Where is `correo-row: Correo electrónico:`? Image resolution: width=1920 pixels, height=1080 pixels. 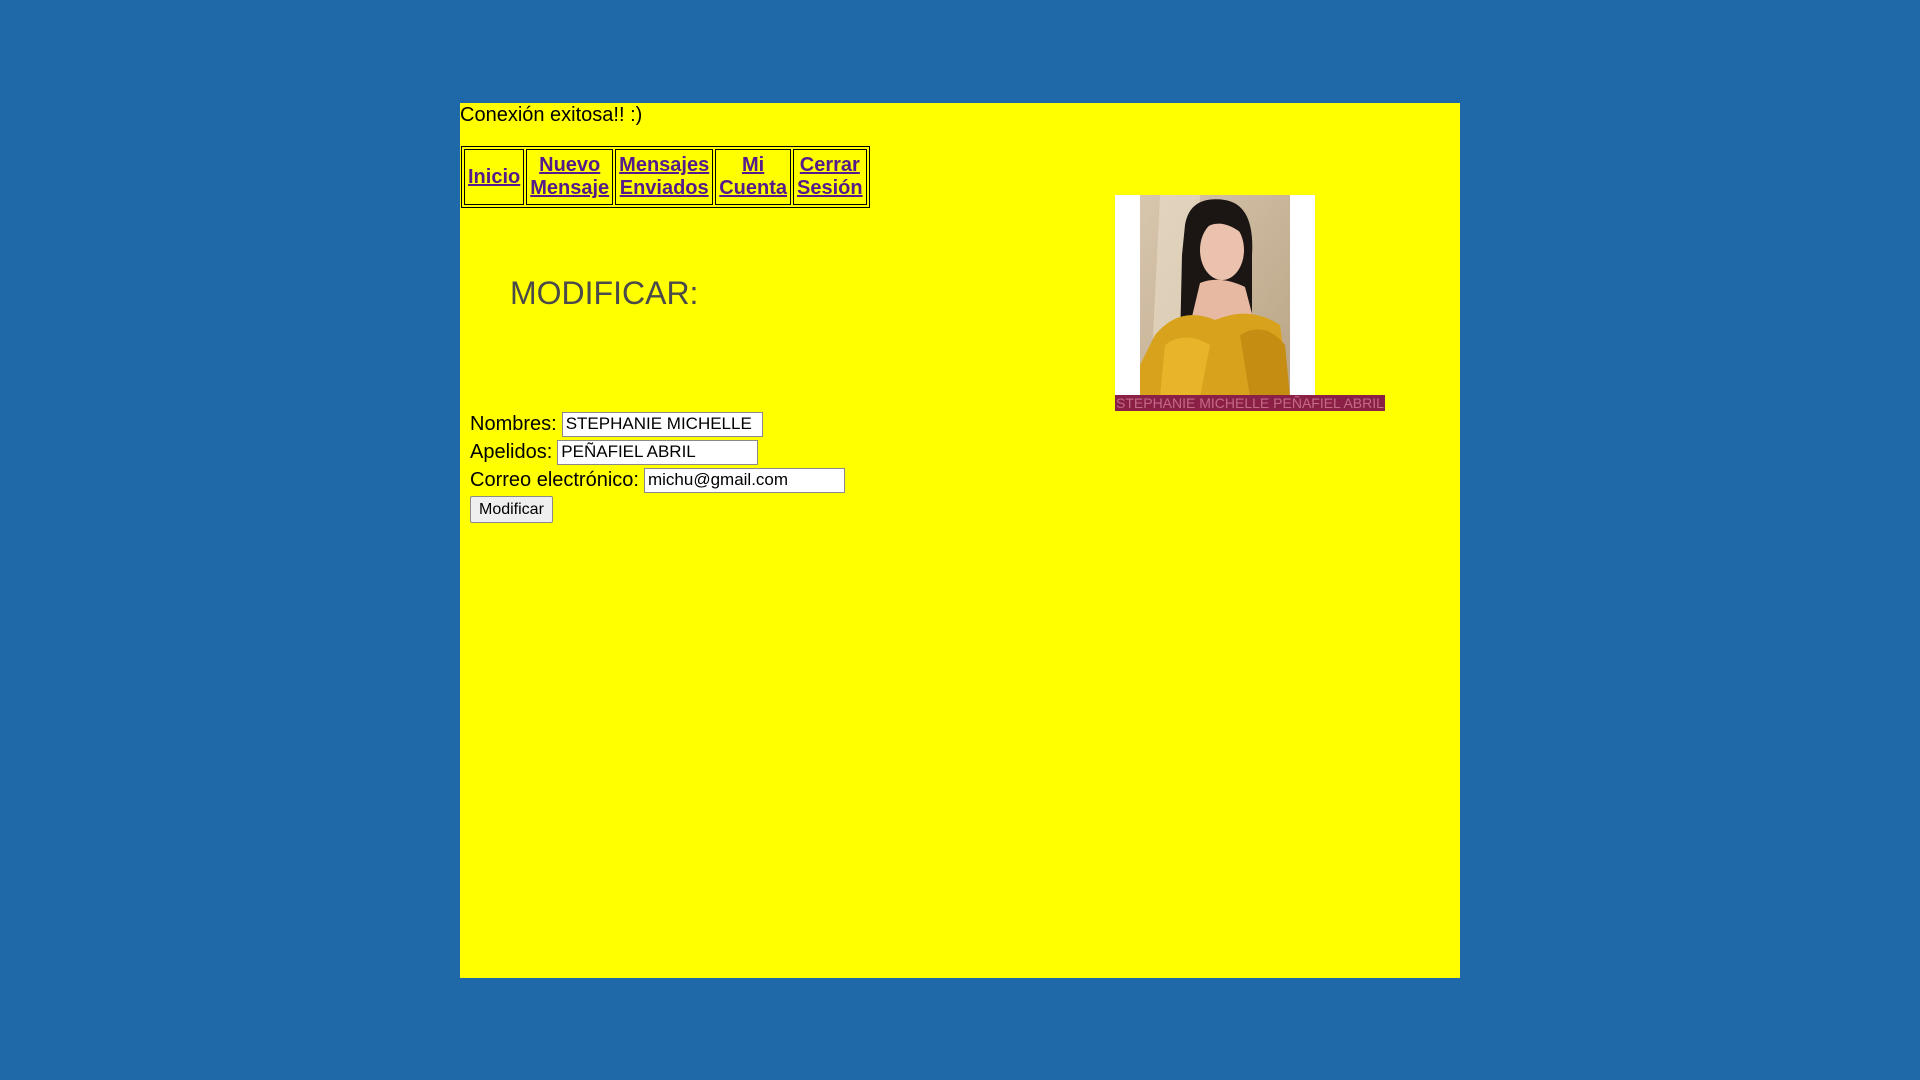 correo-row: Correo electrónico: is located at coordinates (657, 480).